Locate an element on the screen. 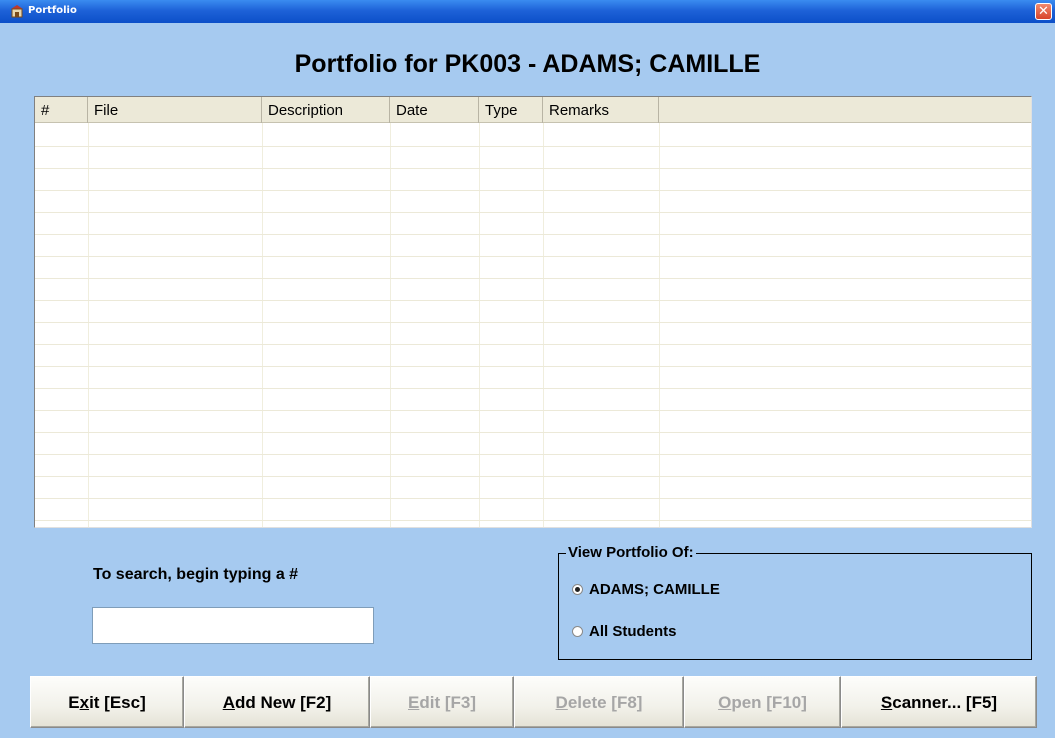 The height and width of the screenshot is (738, 1055). add-new-button: Add New [F2] is located at coordinates (277, 702).